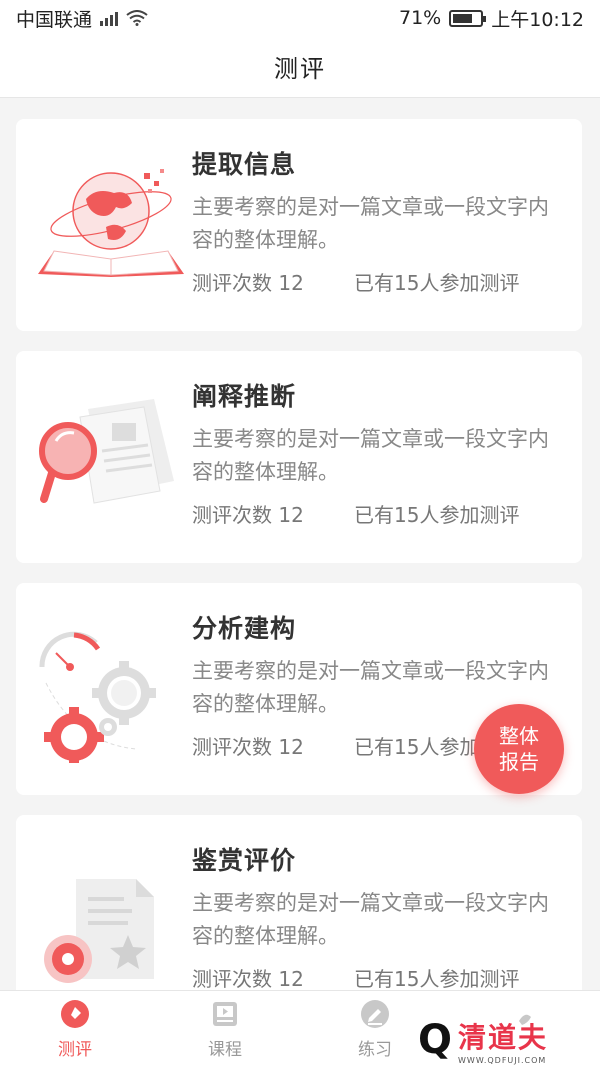 Image resolution: width=600 pixels, height=1067 pixels. What do you see at coordinates (111, 695) in the screenshot?
I see `gears-gauge-icon` at bounding box center [111, 695].